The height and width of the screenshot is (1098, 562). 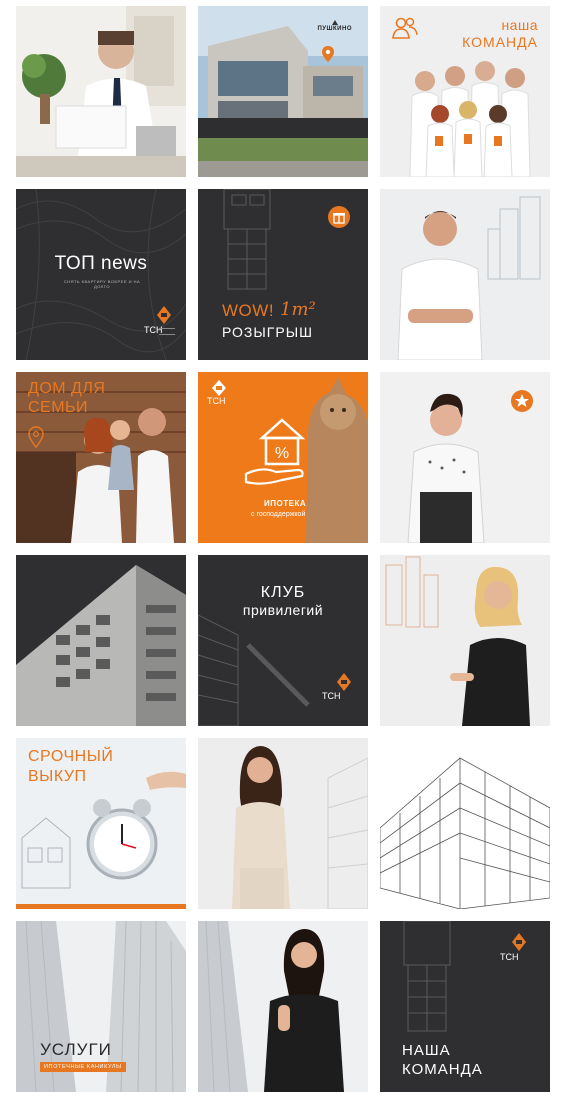 What do you see at coordinates (334, 29) in the screenshot?
I see `brand-line: ПУШКИНО` at bounding box center [334, 29].